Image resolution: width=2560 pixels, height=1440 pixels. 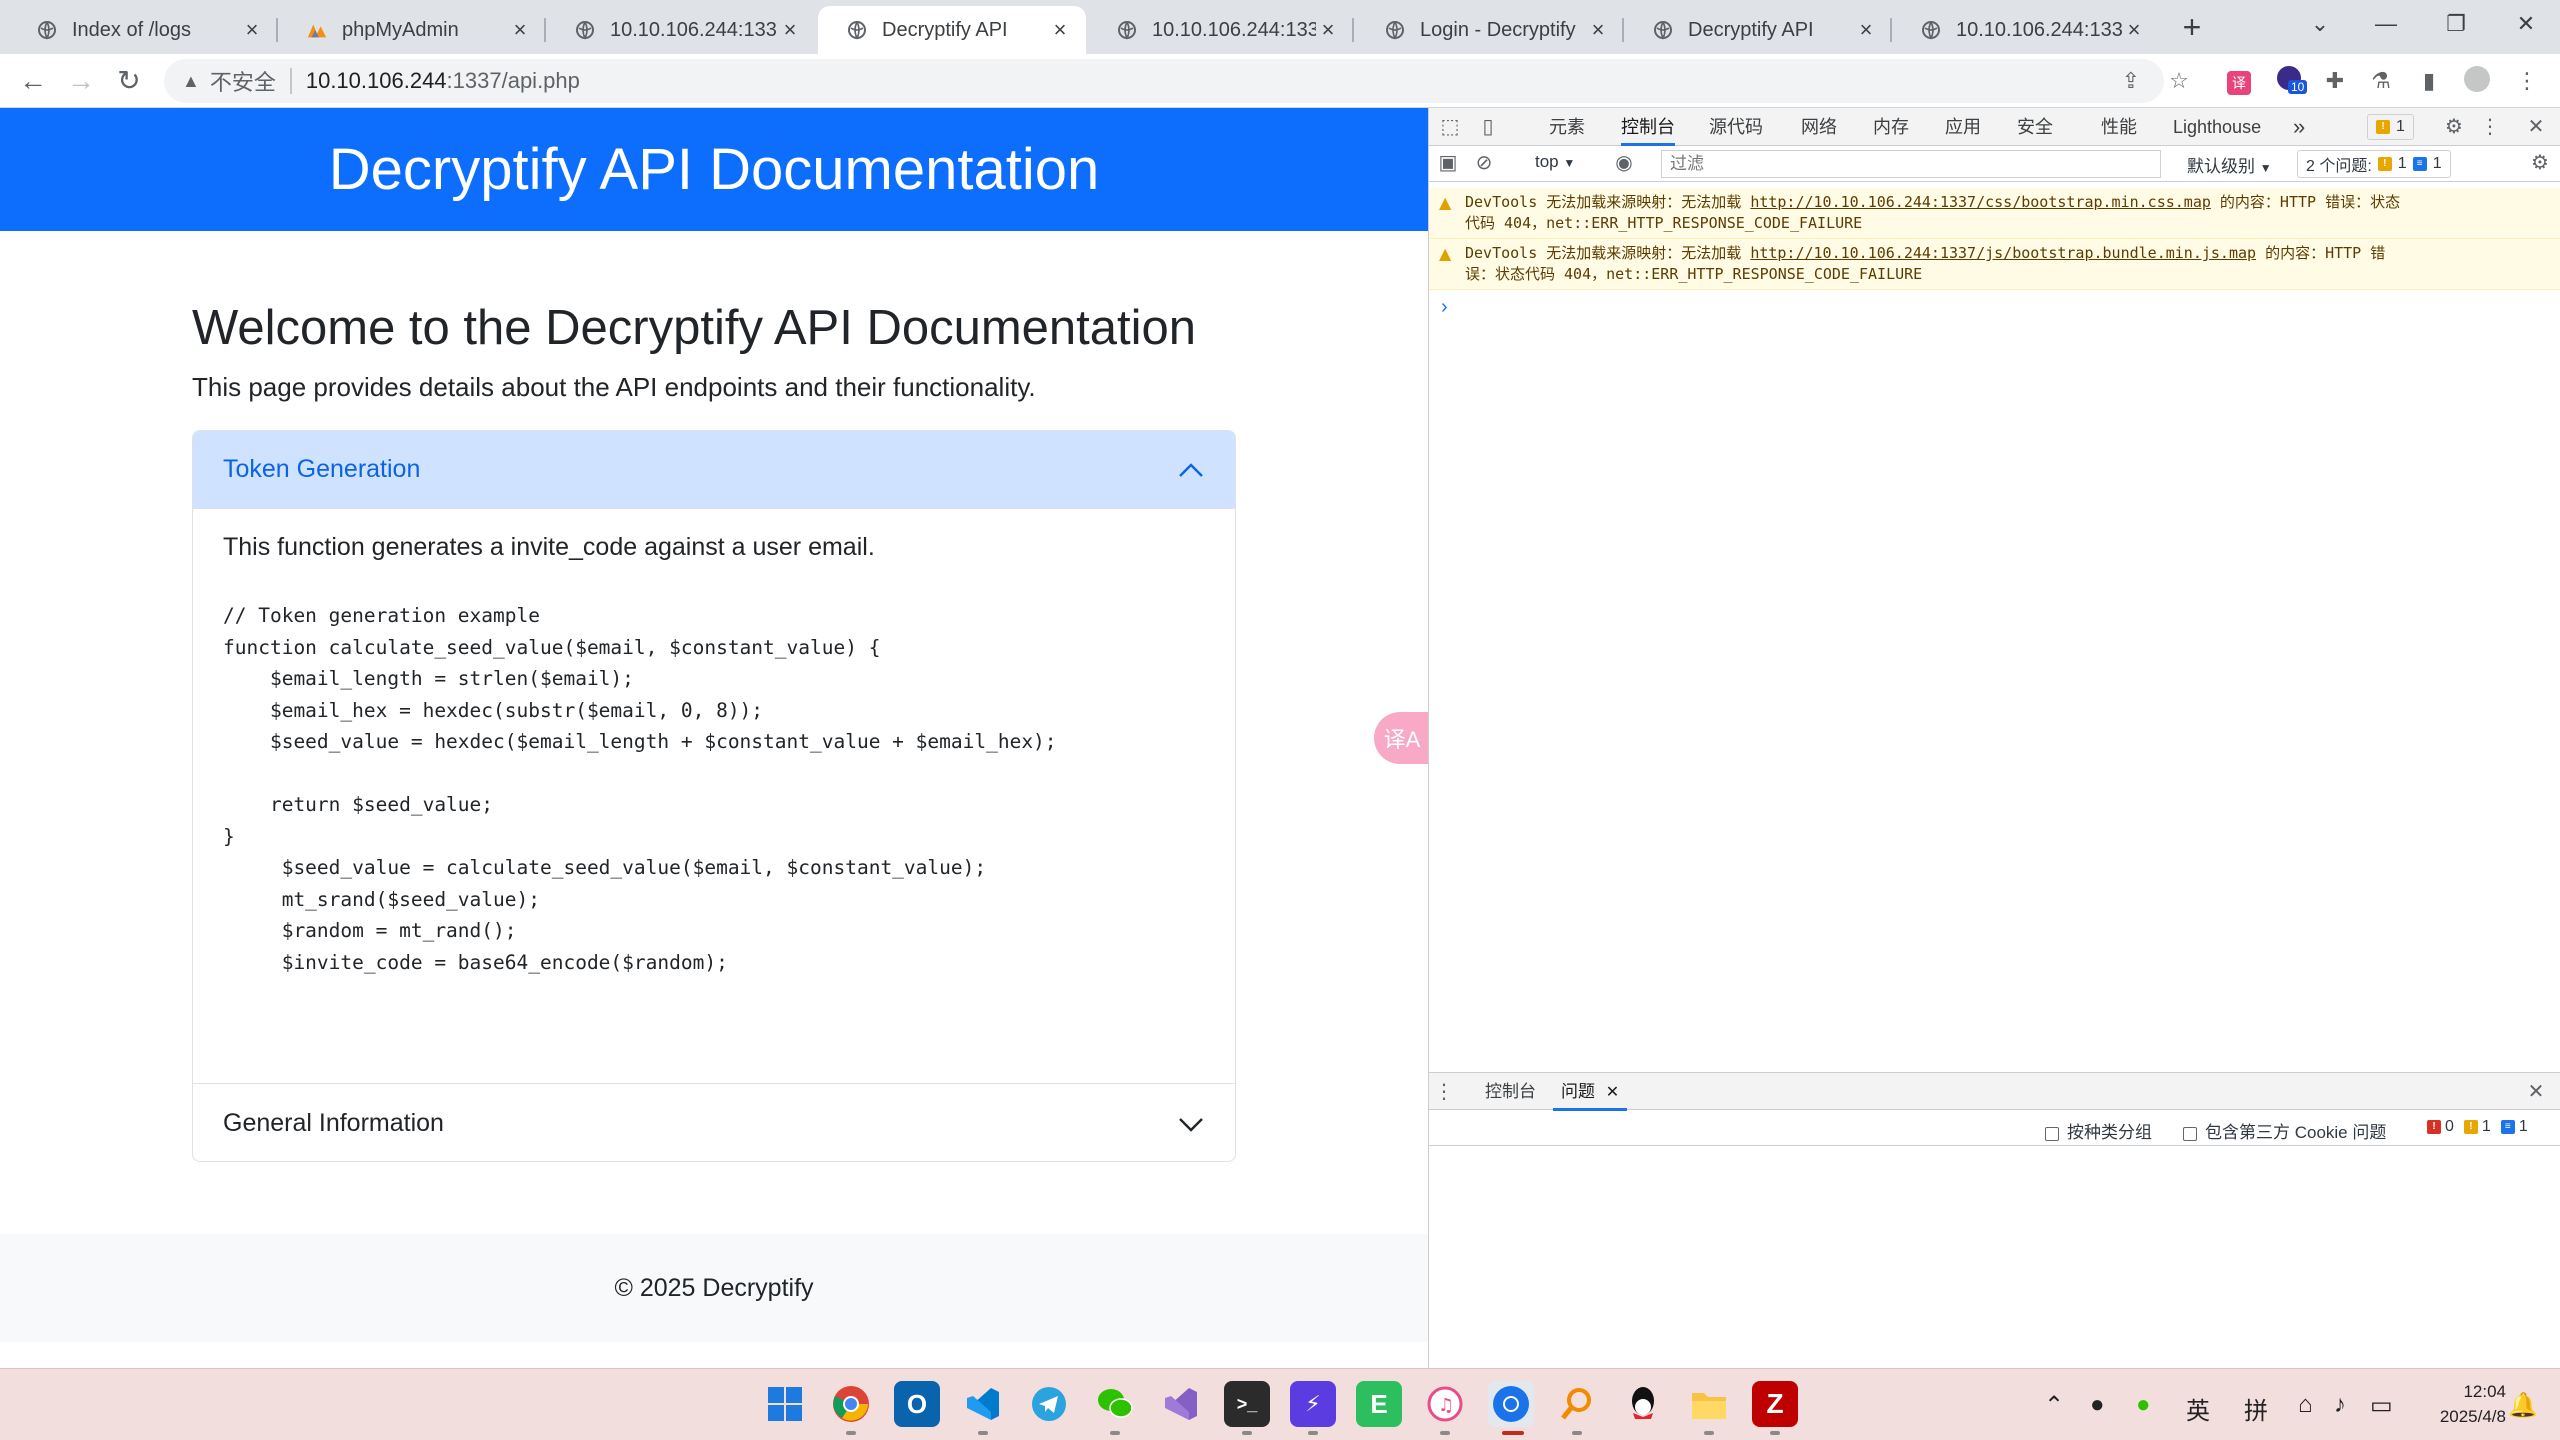 I want to click on terminal-icon: >_, so click(x=1247, y=1404).